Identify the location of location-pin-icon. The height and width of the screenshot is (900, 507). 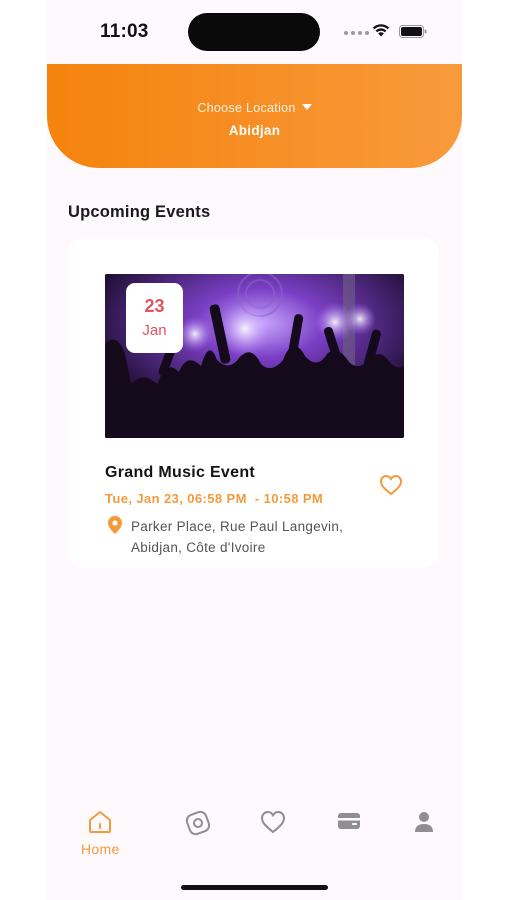
(115, 525).